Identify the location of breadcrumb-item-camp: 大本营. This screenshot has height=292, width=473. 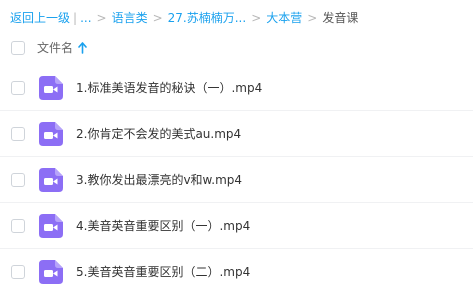
(284, 18).